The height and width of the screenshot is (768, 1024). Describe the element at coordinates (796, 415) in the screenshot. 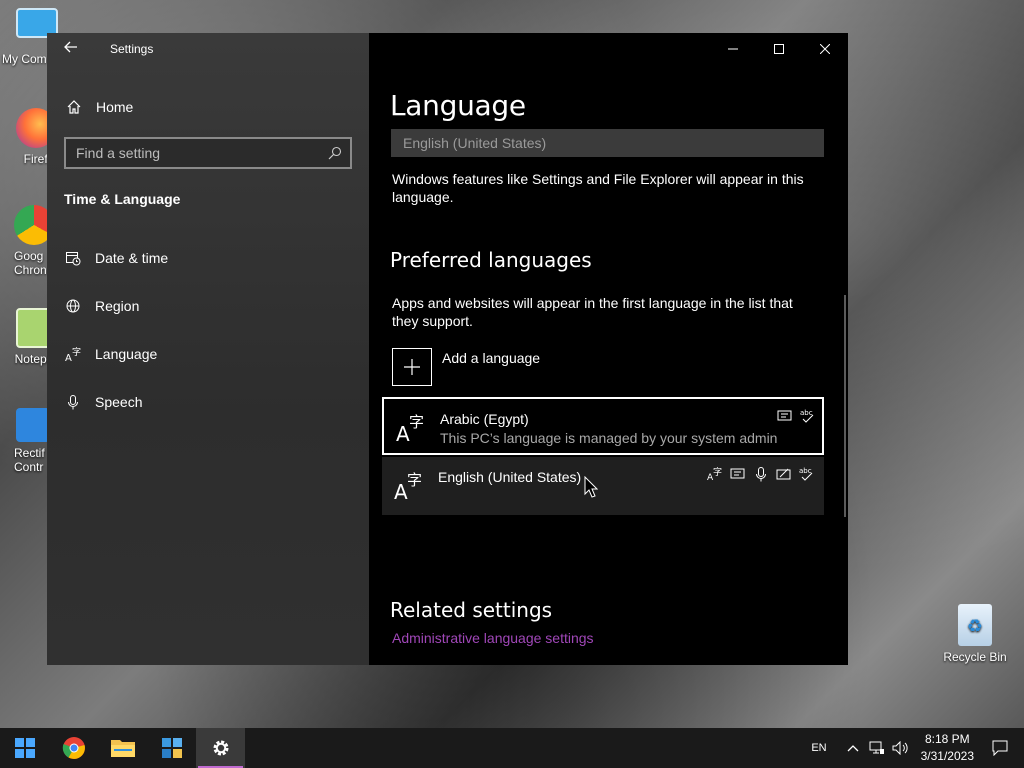

I see `language-features: abc` at that location.